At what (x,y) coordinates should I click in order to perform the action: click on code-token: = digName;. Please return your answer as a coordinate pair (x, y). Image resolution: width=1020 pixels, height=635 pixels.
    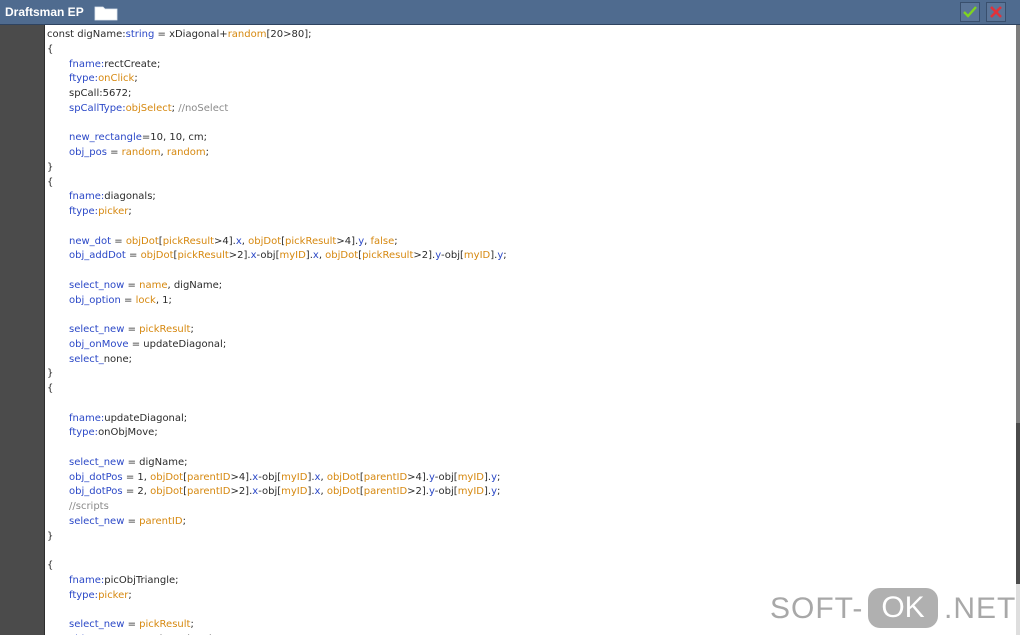
    Looking at the image, I should click on (156, 462).